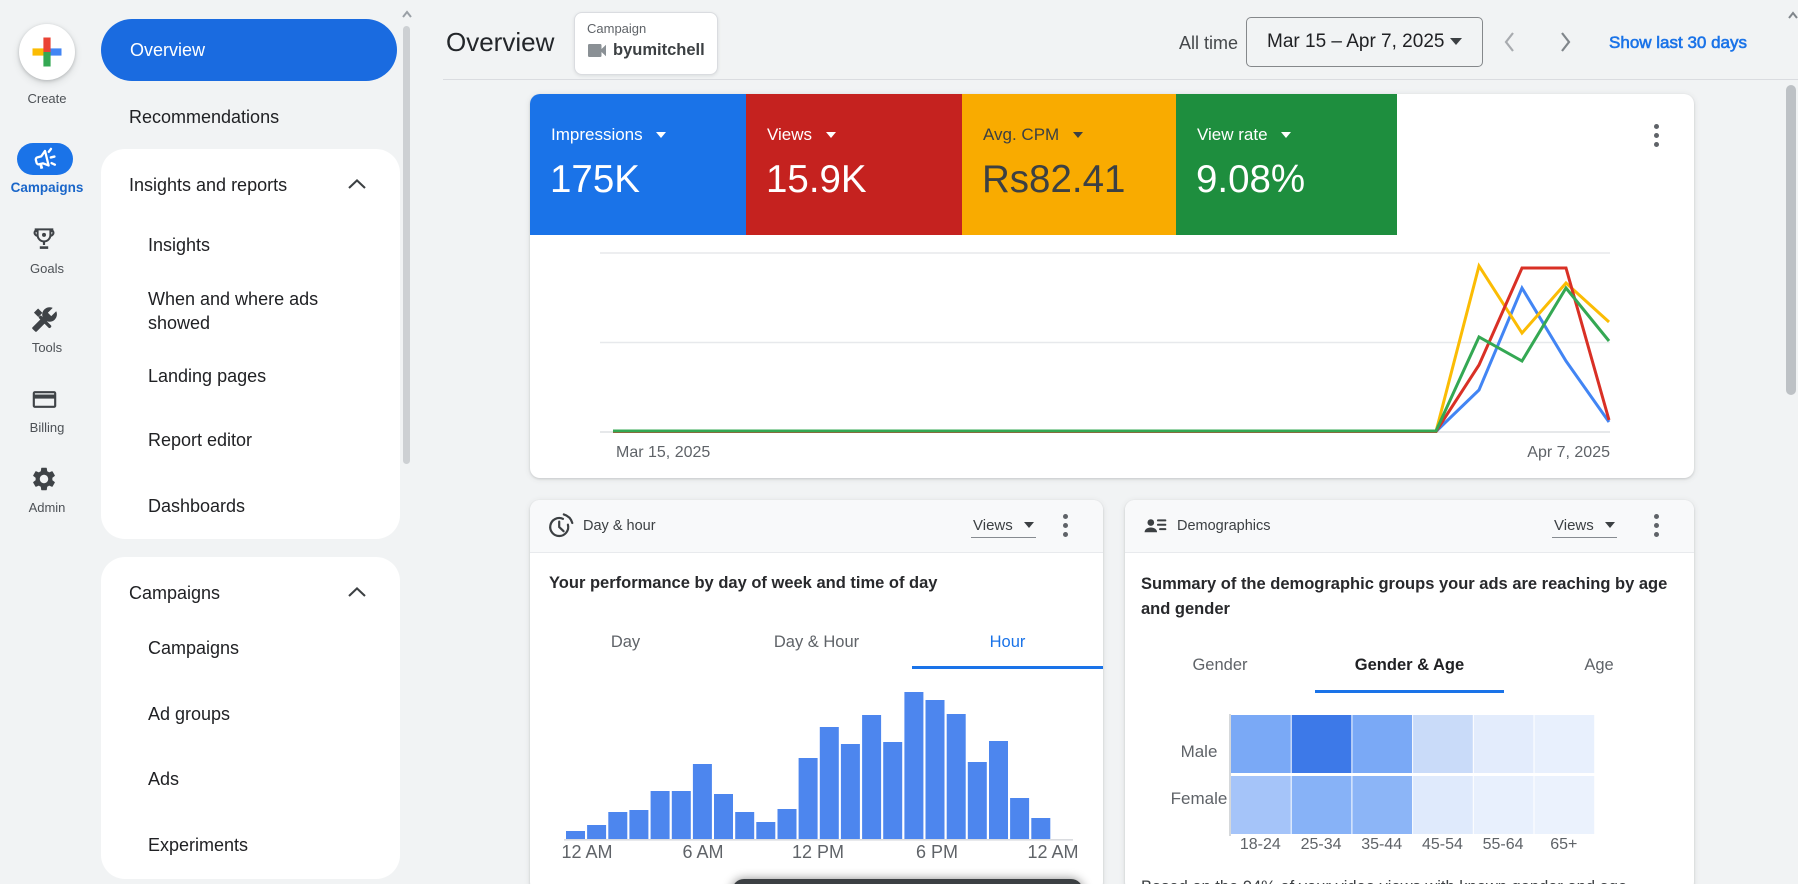 Image resolution: width=1798 pixels, height=884 pixels. Describe the element at coordinates (702, 852) in the screenshot. I see `svg-text: 6 AM` at that location.